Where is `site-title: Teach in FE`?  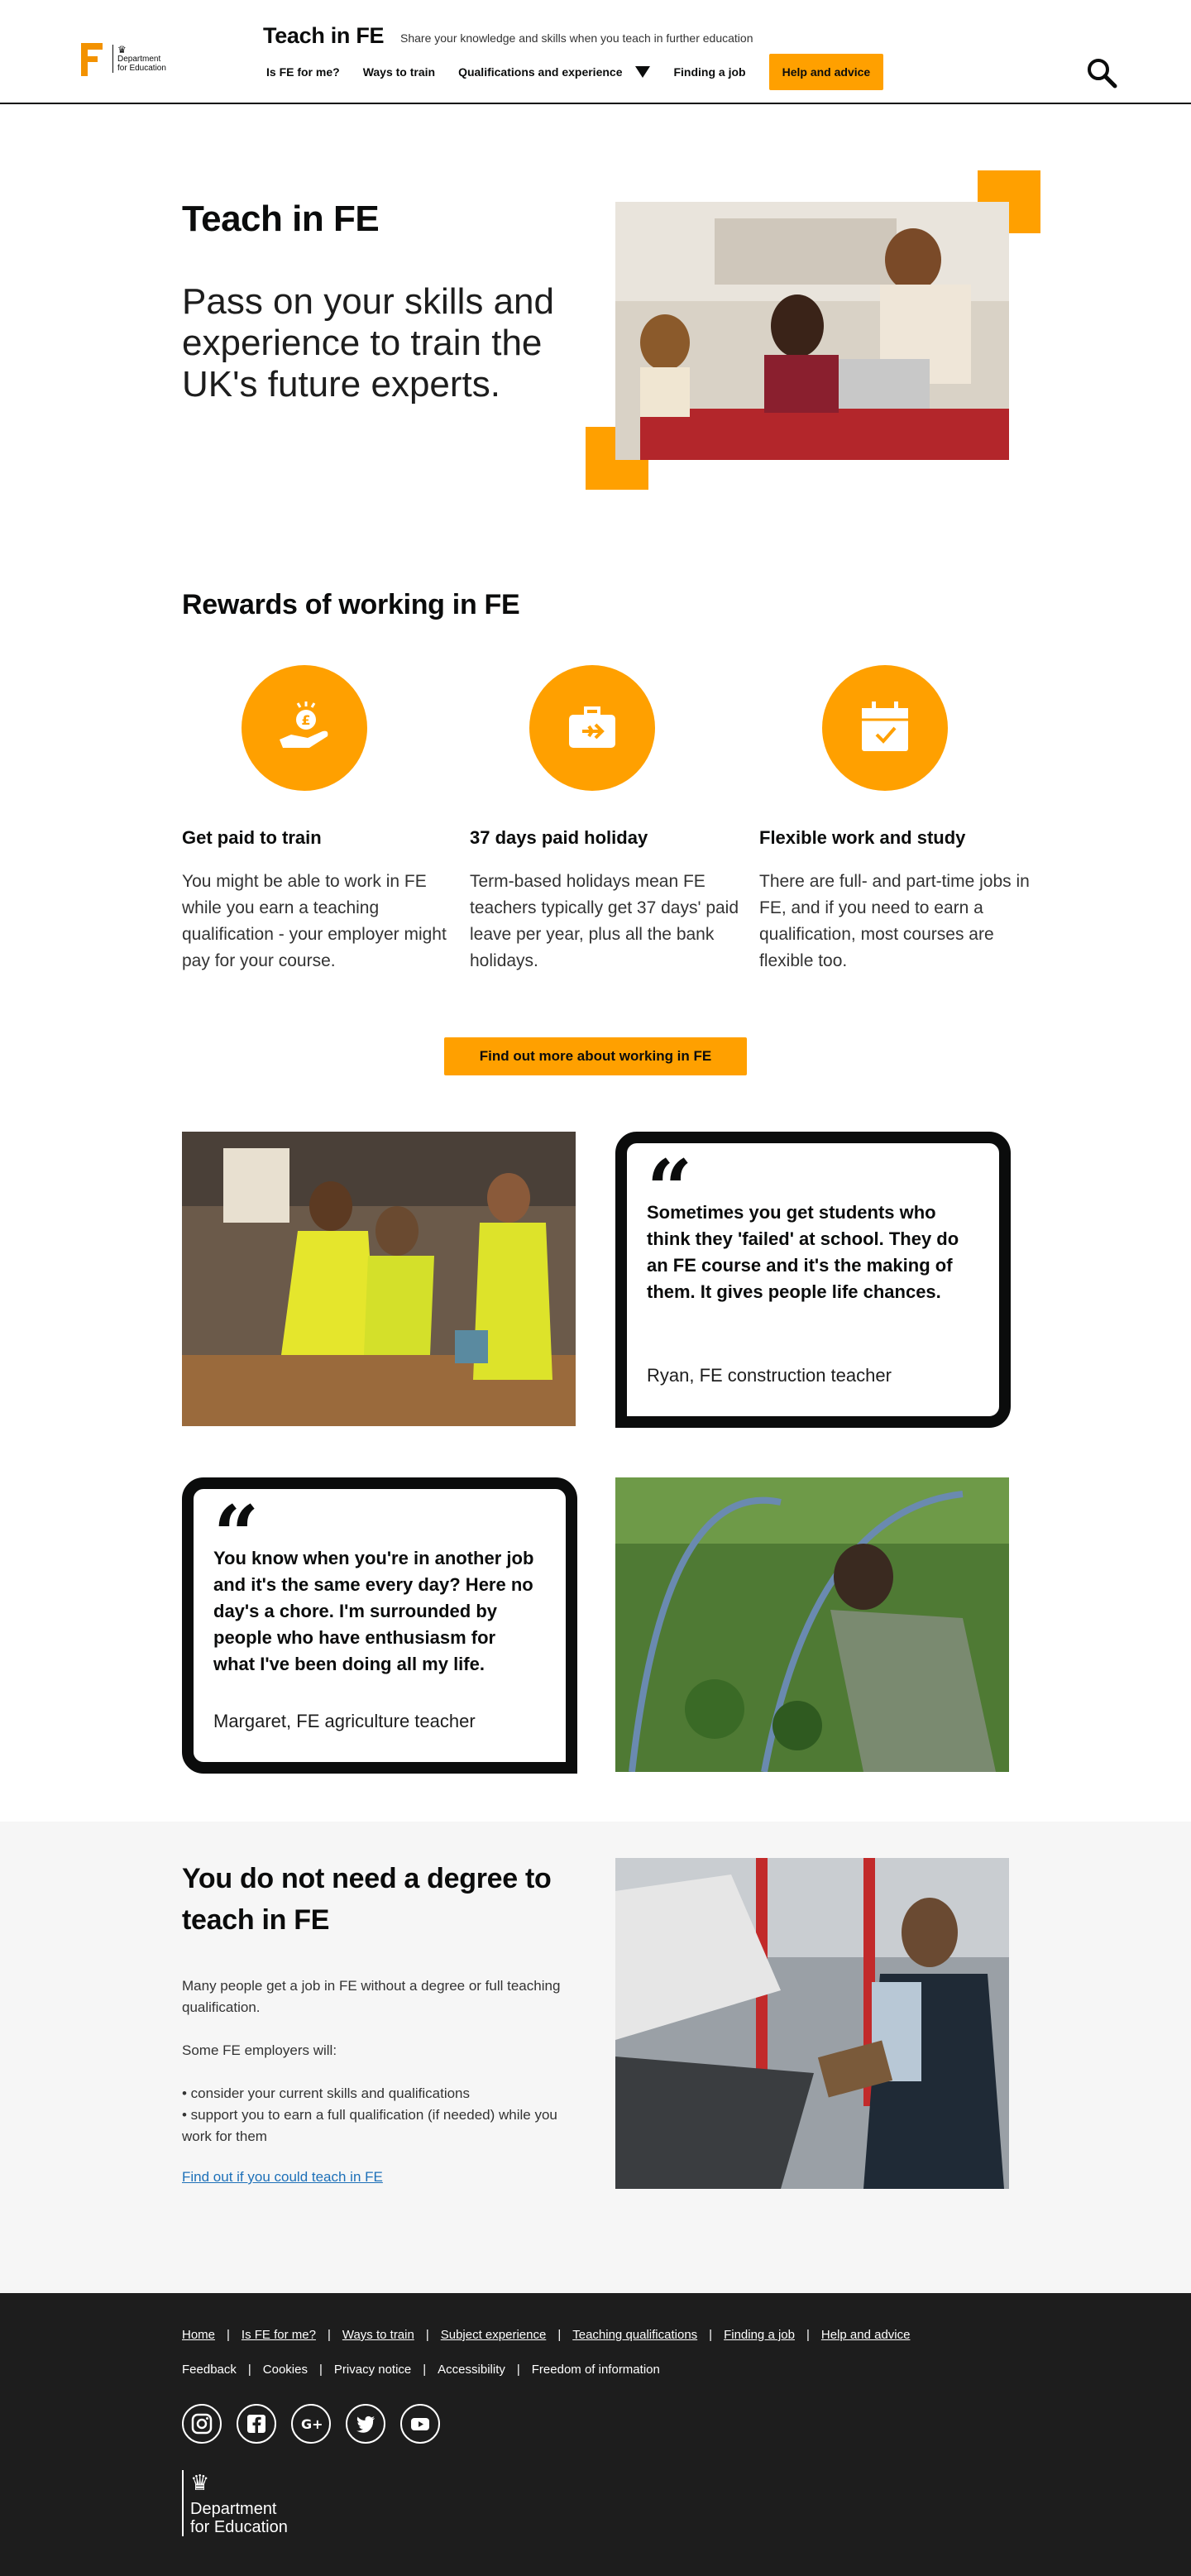 site-title: Teach in FE is located at coordinates (324, 36).